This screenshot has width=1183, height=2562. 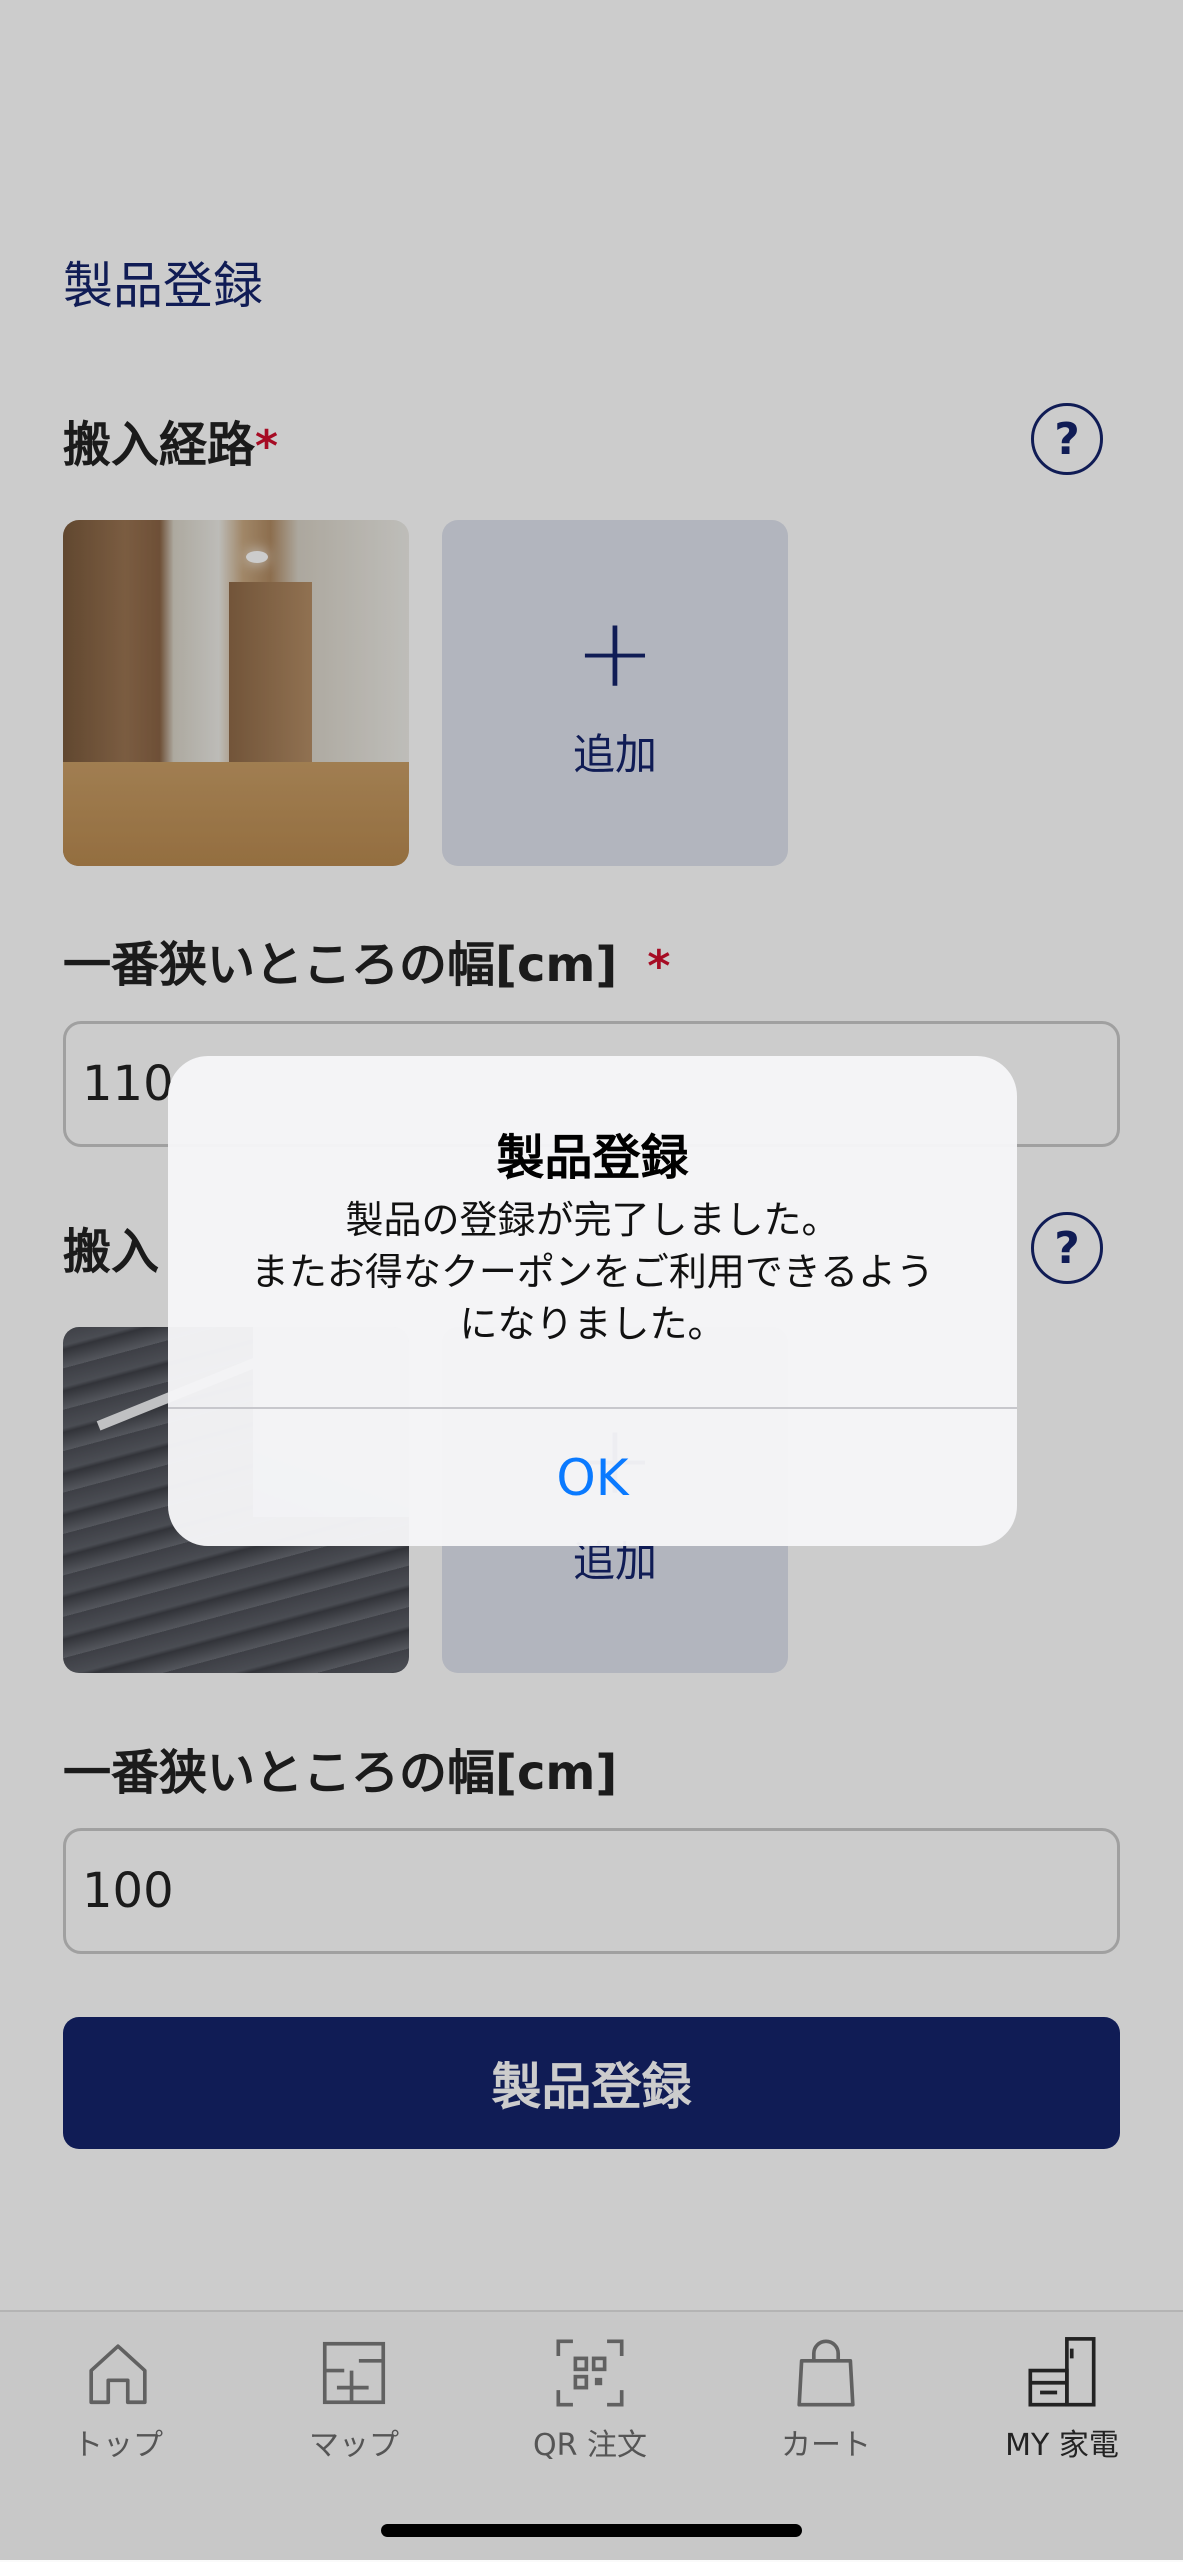 I want to click on ok-button: OK, so click(x=592, y=1477).